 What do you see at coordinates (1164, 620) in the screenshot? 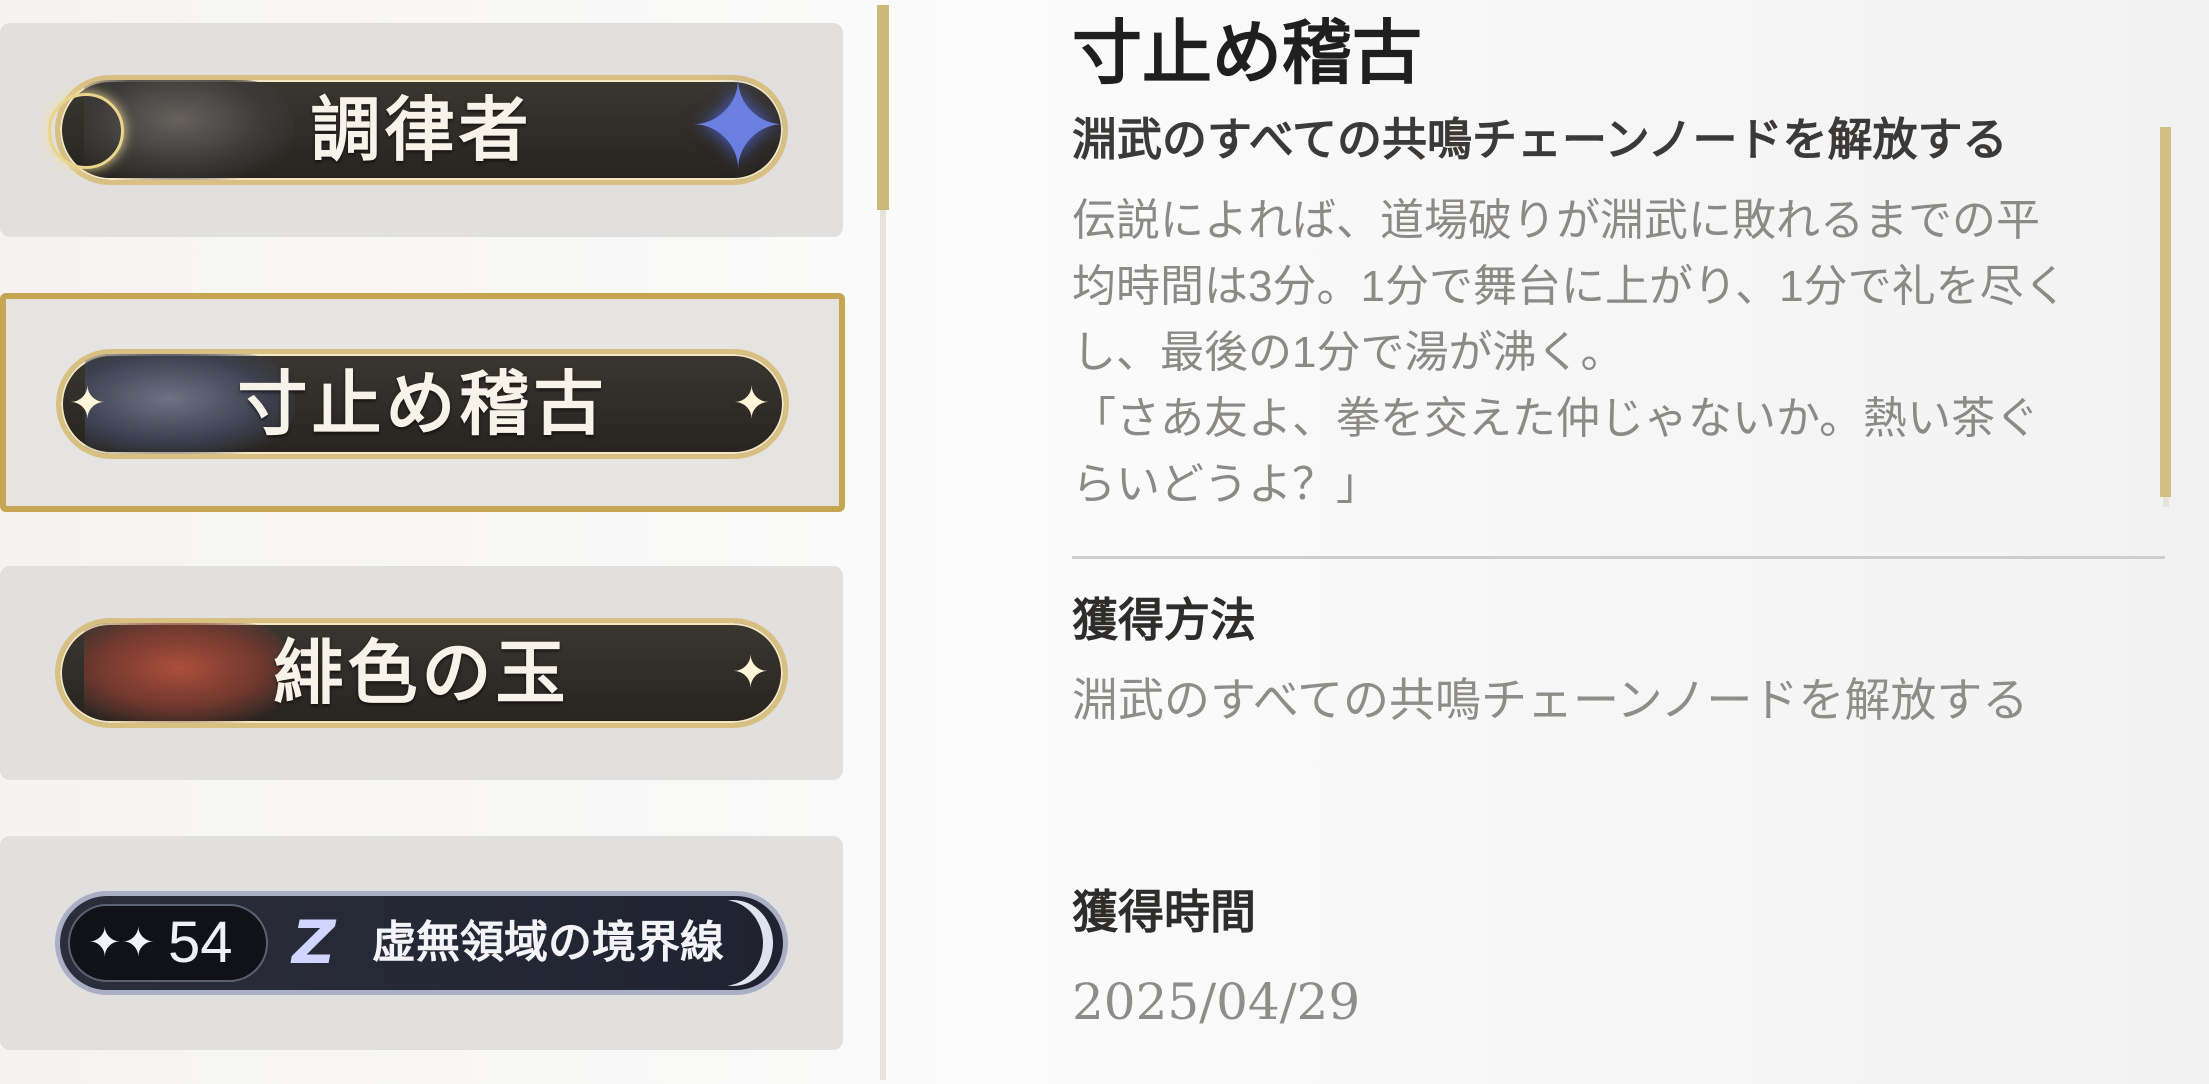
I see `acquire-method-heading: 獲得方法` at bounding box center [1164, 620].